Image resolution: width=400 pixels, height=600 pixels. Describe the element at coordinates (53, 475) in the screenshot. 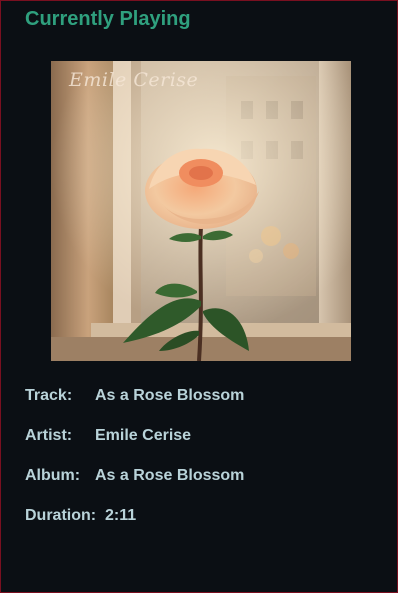

I see `album-label: Album:` at that location.